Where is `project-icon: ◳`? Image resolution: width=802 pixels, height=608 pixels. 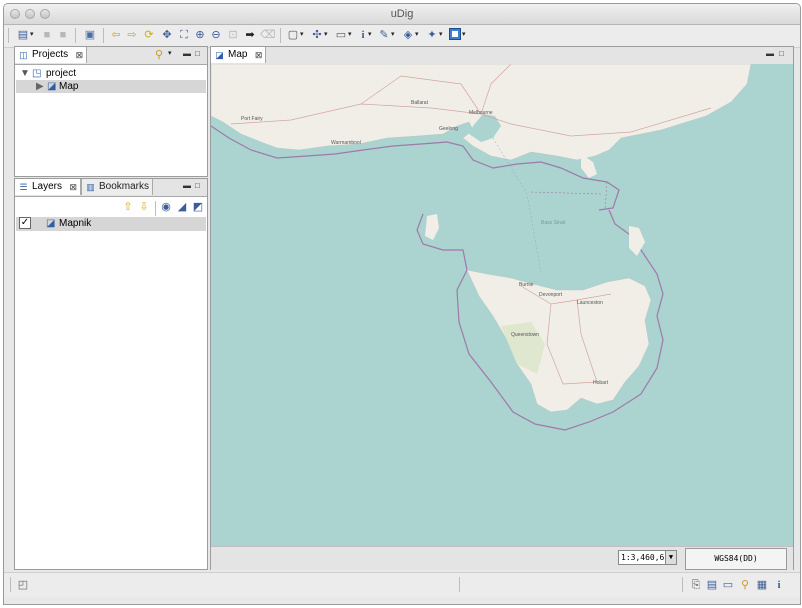 project-icon: ◳ is located at coordinates (37, 73).